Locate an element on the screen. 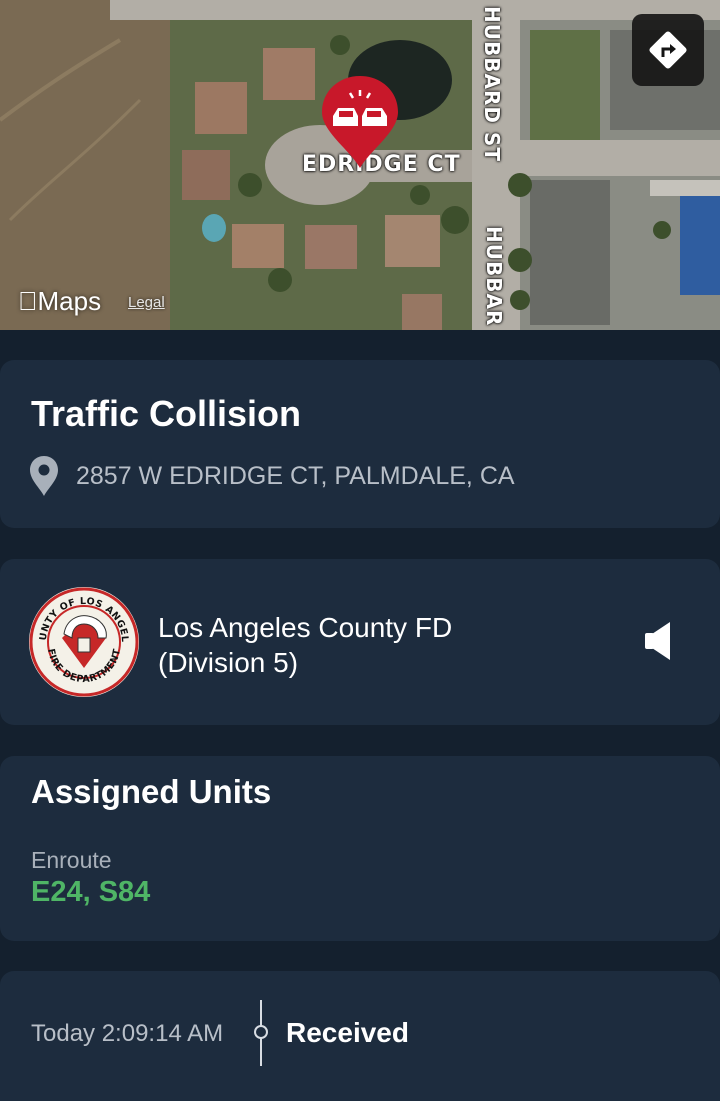 The height and width of the screenshot is (1101, 720). collision-pin is located at coordinates (360, 122).